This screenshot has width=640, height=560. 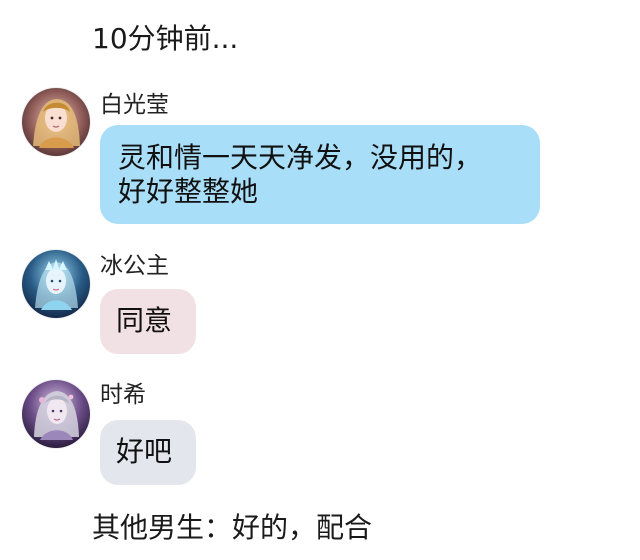 What do you see at coordinates (56, 414) in the screenshot?
I see `character-avatar-silver-hair-icon` at bounding box center [56, 414].